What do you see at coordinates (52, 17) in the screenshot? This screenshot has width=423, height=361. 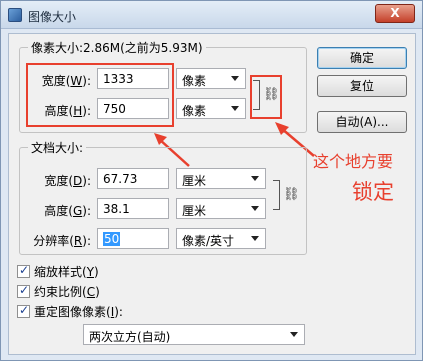 I see `dialog-title: 图像大小` at bounding box center [52, 17].